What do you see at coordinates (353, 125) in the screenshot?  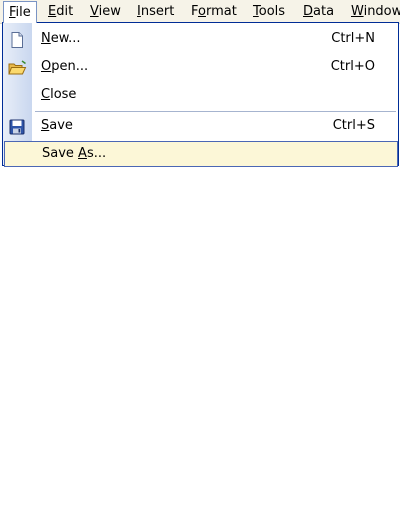 I see `menu-item-save-shortcut: Ctrl+S` at bounding box center [353, 125].